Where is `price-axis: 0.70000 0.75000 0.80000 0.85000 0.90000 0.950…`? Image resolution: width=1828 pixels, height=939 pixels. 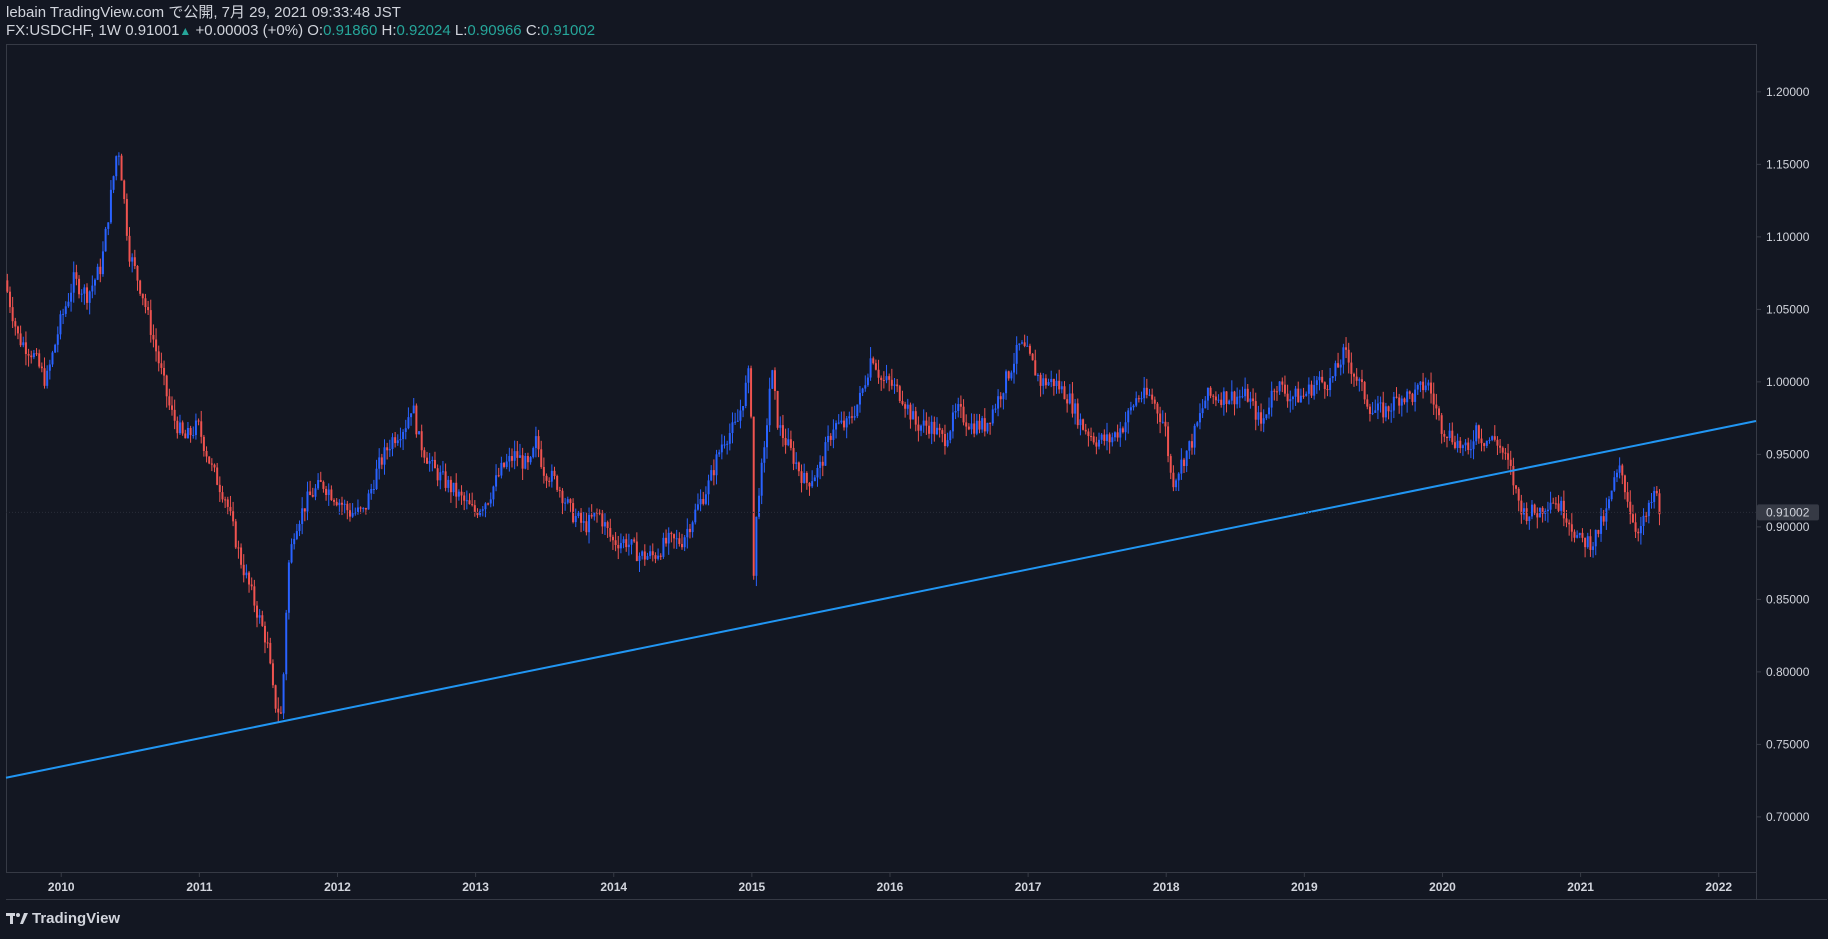 price-axis: 0.70000 0.75000 0.80000 0.85000 0.90000 0.950… is located at coordinates (1783, 454).